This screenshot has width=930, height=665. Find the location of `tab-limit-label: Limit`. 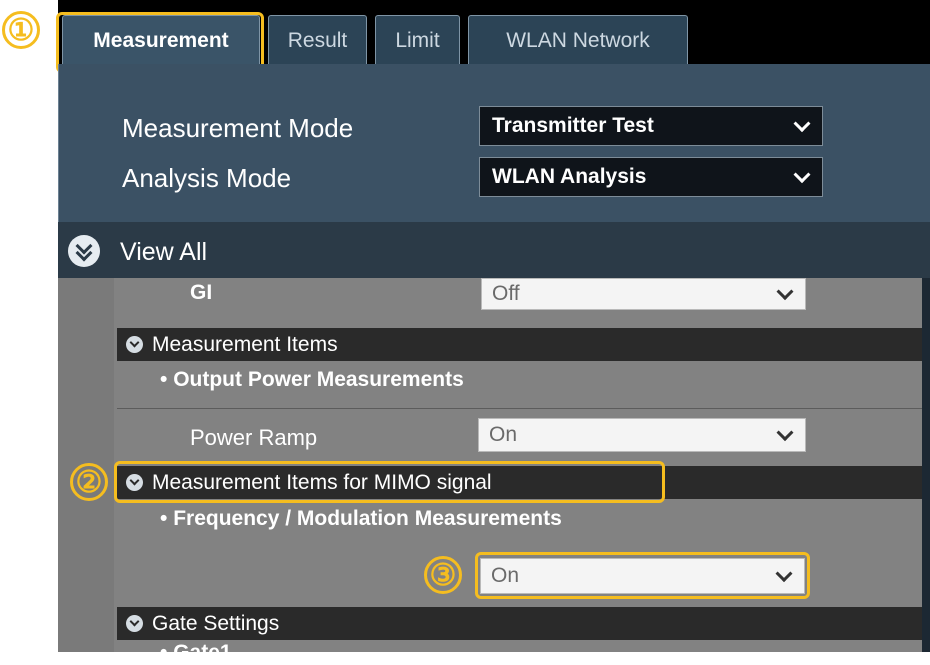

tab-limit-label: Limit is located at coordinates (417, 40).